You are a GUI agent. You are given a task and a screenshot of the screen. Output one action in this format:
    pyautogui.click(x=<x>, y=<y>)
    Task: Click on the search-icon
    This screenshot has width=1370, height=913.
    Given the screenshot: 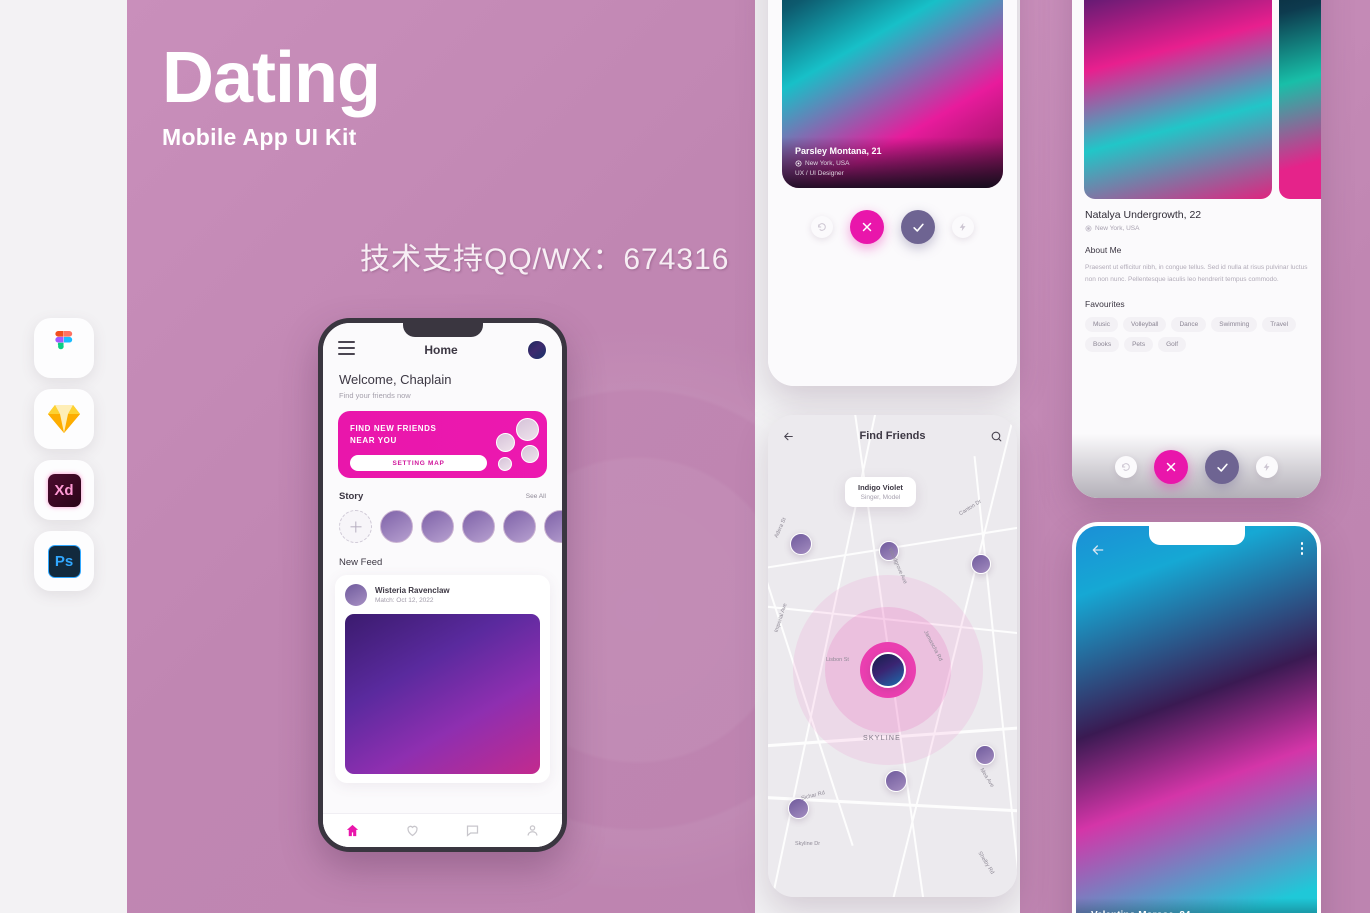 What is the action you would take?
    pyautogui.click(x=996, y=436)
    